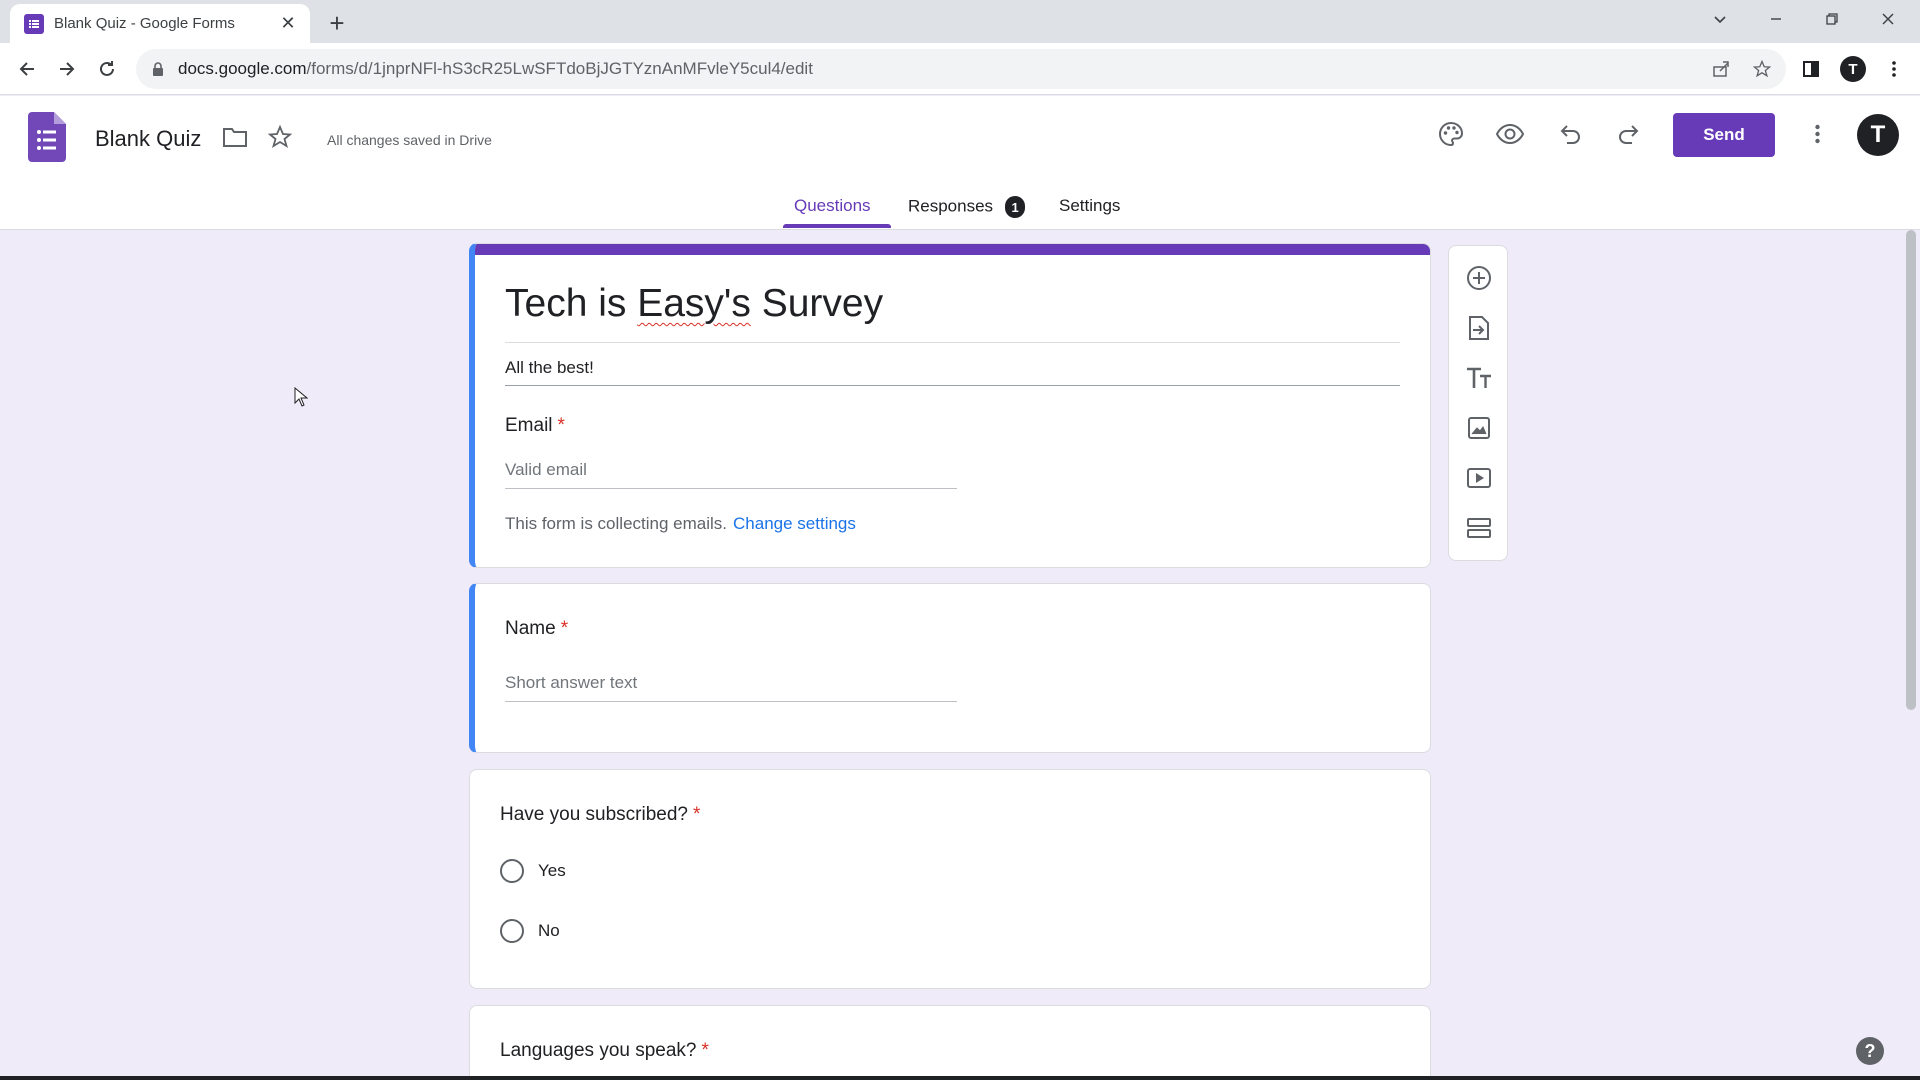 The width and height of the screenshot is (1920, 1080). I want to click on form-description: All the best!, so click(549, 368).